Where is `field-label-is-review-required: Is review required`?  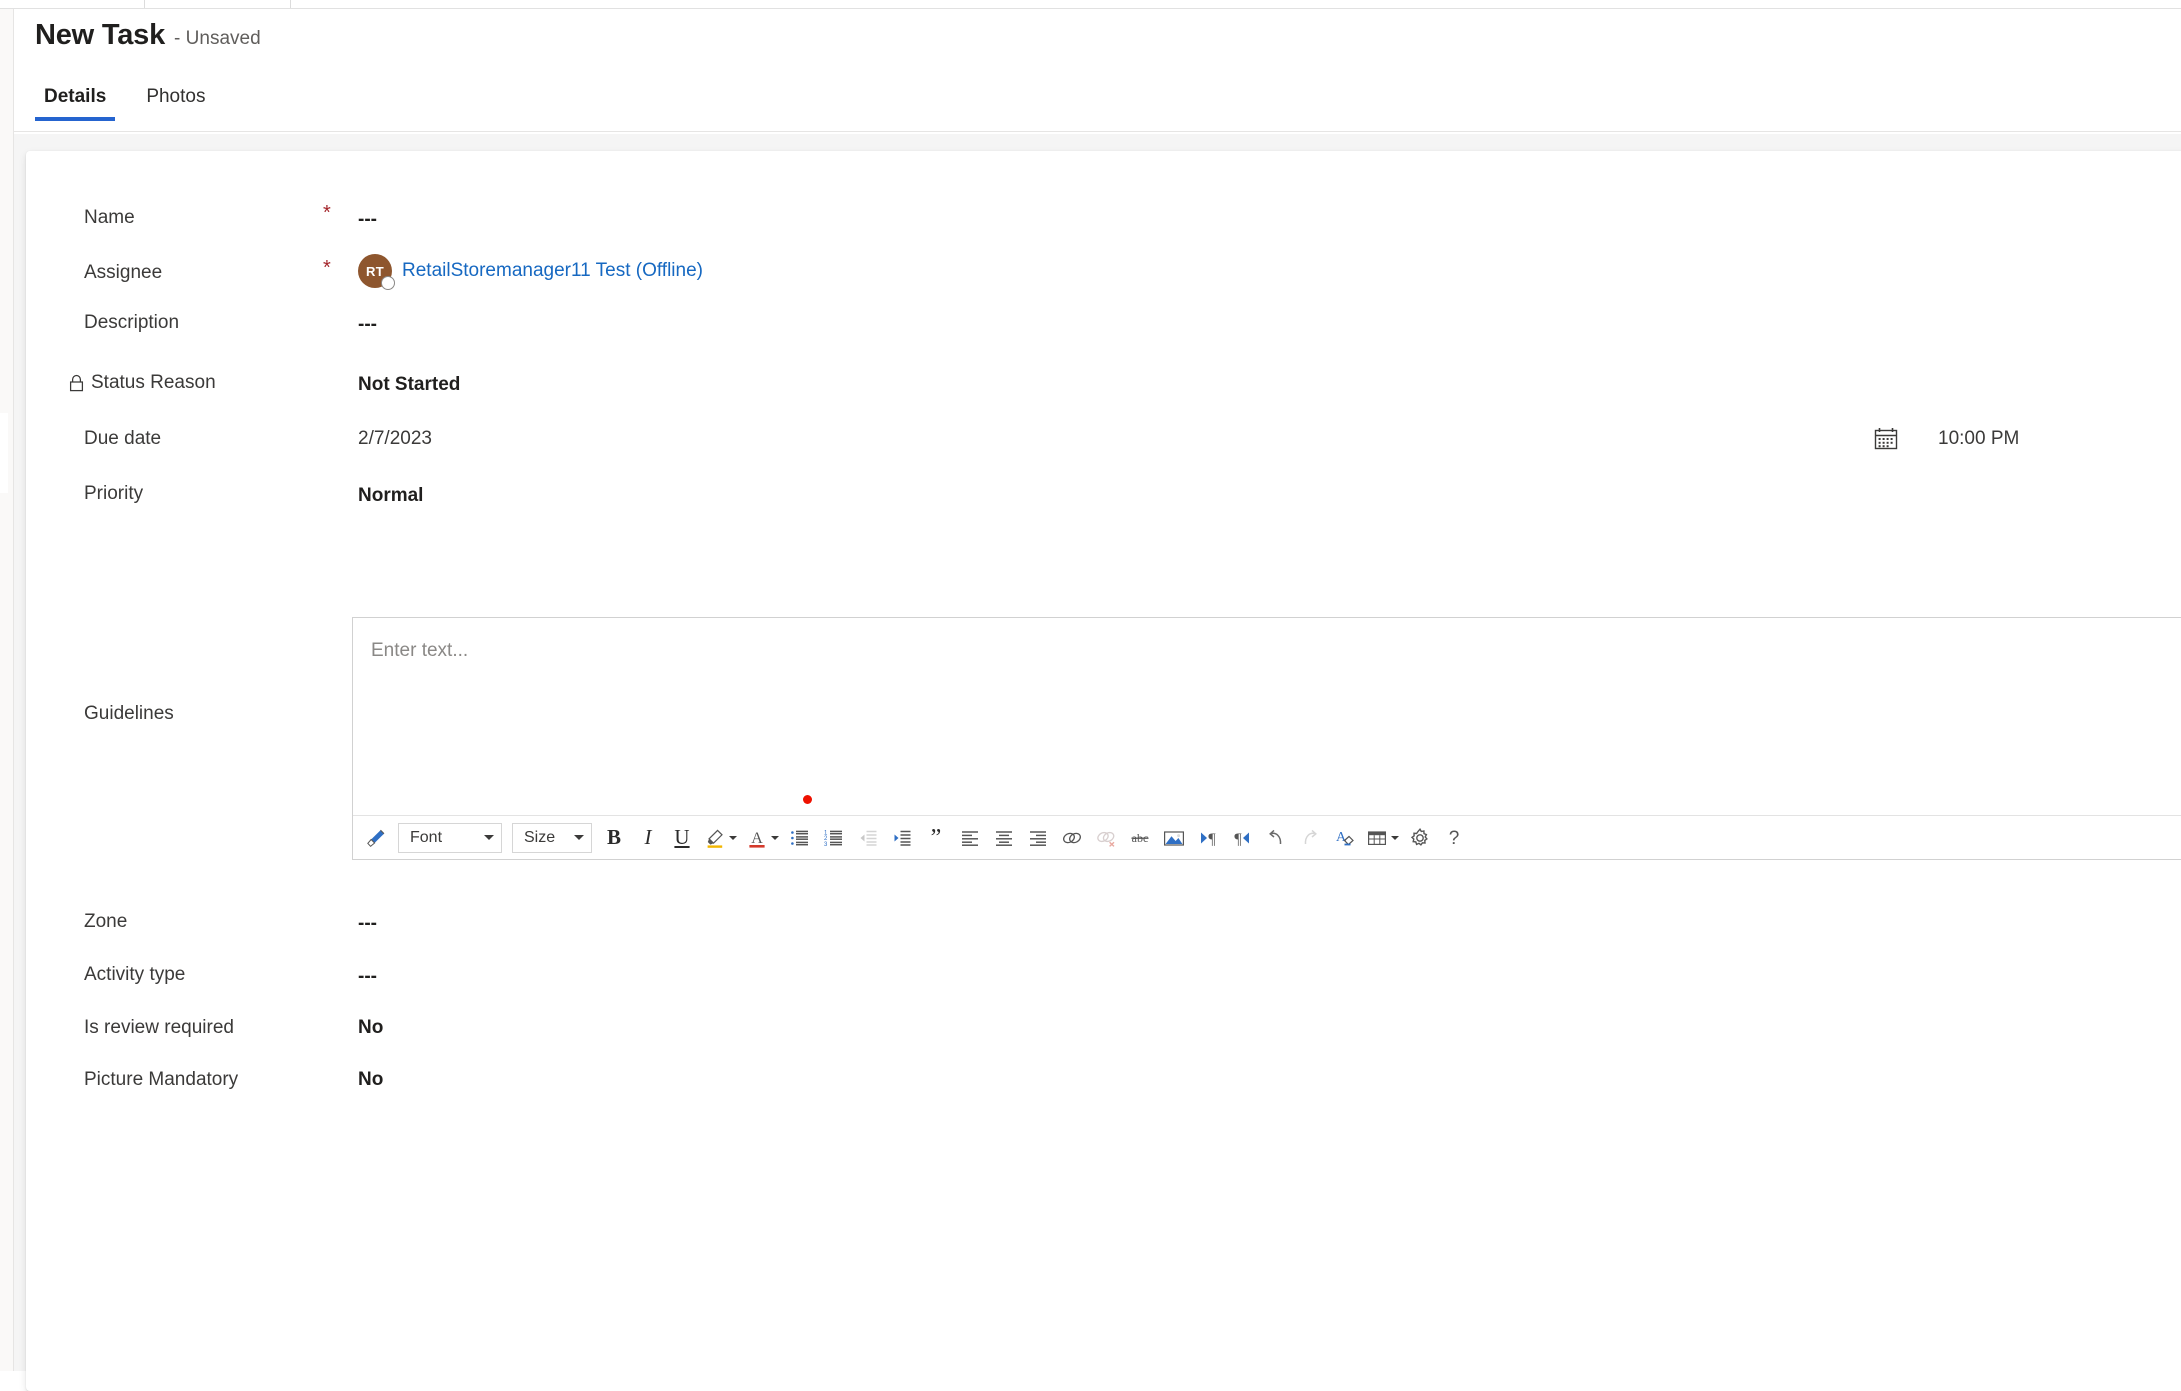 field-label-is-review-required: Is review required is located at coordinates (159, 1027).